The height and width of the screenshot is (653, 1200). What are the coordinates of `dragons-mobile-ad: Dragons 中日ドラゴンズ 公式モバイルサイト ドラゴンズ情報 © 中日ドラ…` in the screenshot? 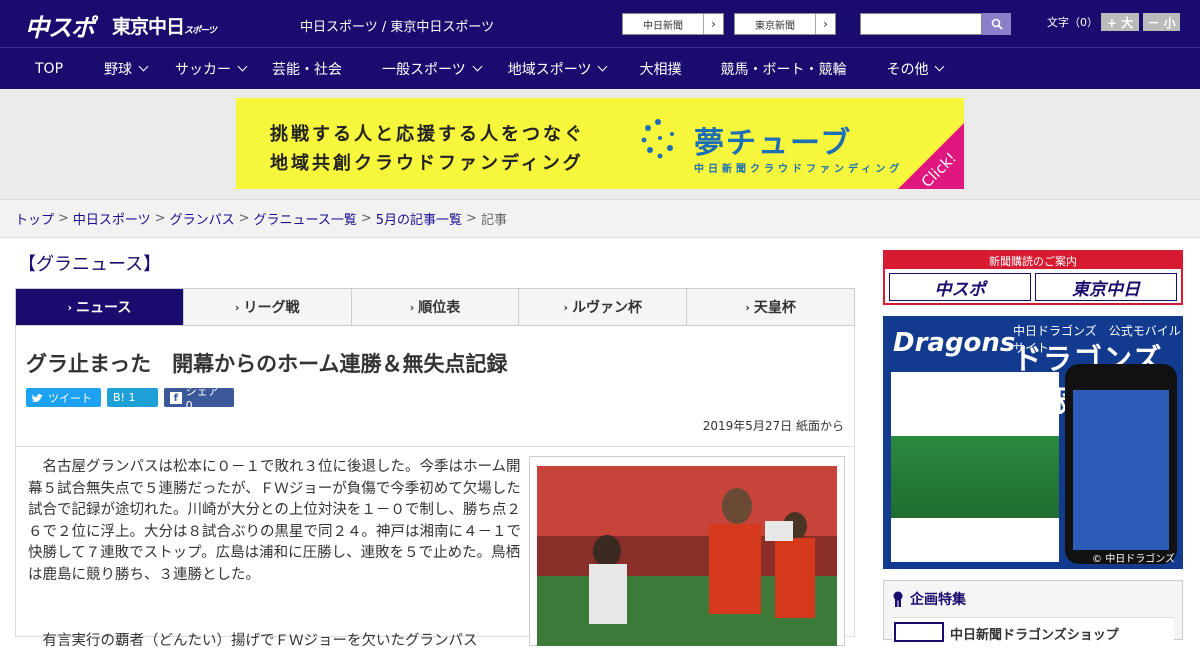 It's located at (1033, 442).